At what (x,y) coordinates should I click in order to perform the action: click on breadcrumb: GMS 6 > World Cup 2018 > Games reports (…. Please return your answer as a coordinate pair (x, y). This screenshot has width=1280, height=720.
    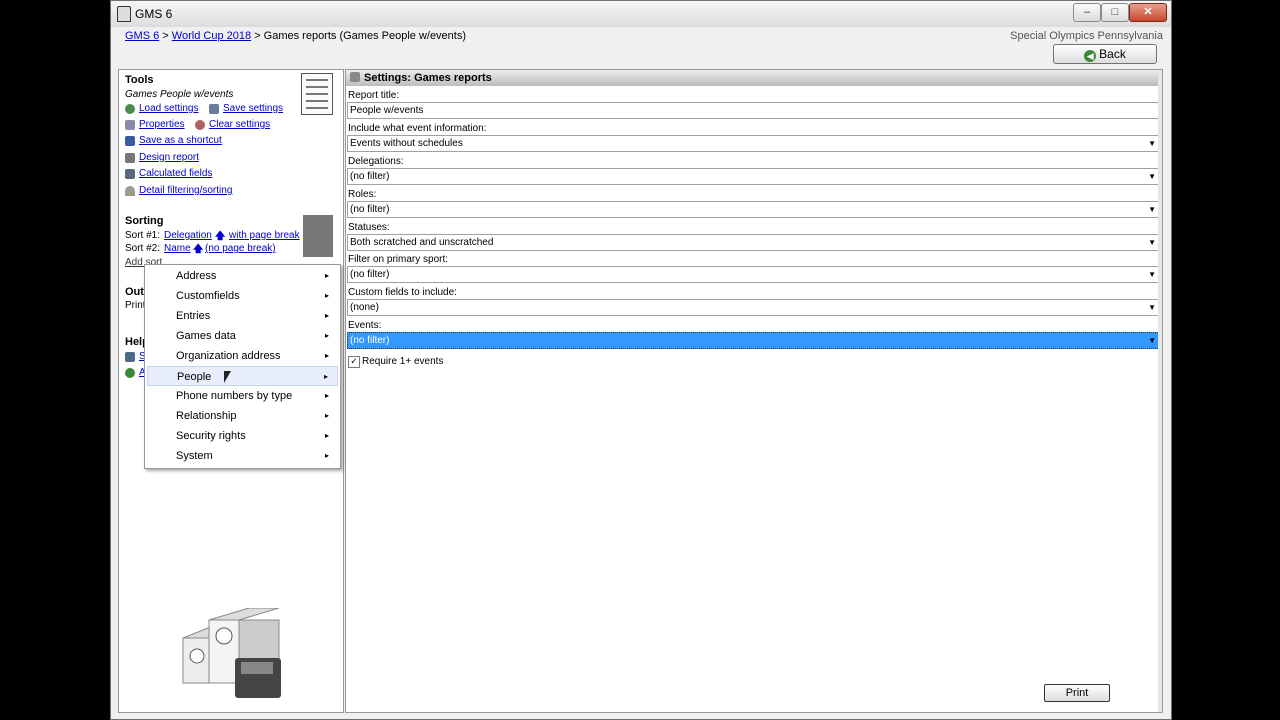
    Looking at the image, I should click on (295, 36).